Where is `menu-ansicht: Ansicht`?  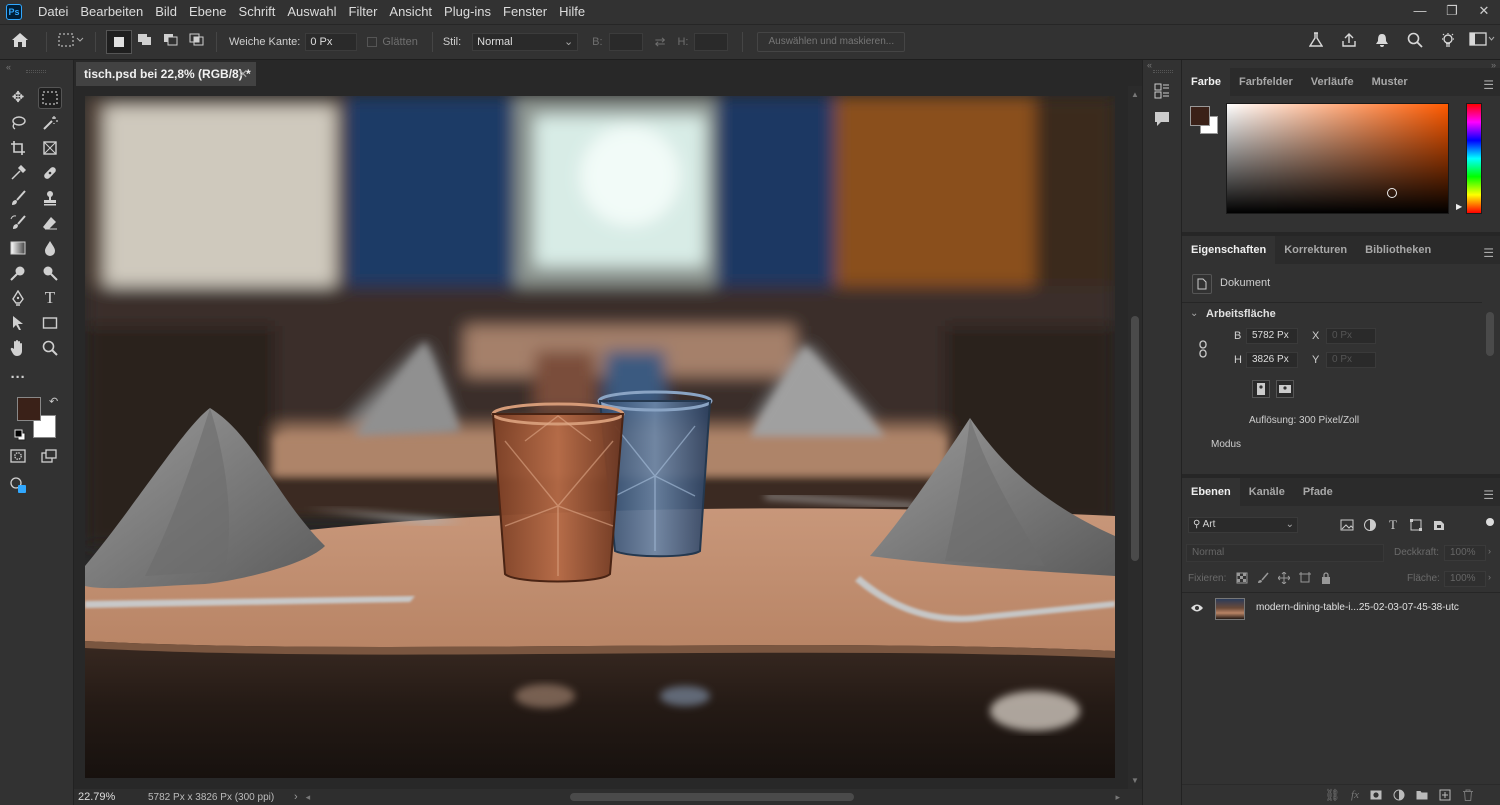 menu-ansicht: Ansicht is located at coordinates (410, 12).